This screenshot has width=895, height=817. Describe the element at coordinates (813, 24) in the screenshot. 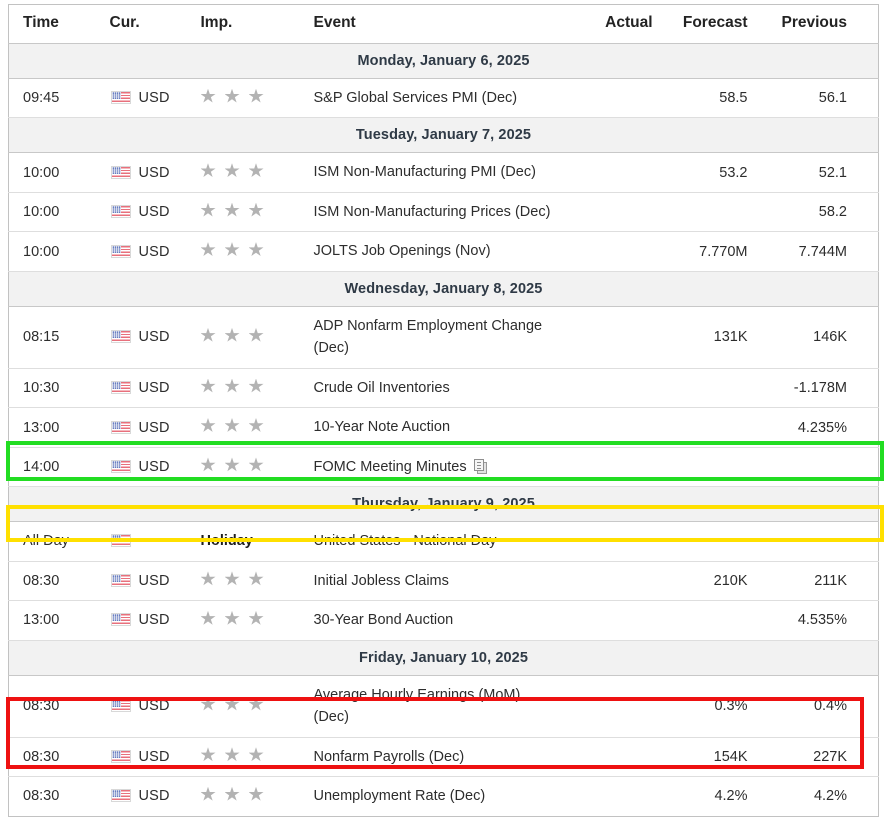

I see `column-header-previous: Previous` at that location.